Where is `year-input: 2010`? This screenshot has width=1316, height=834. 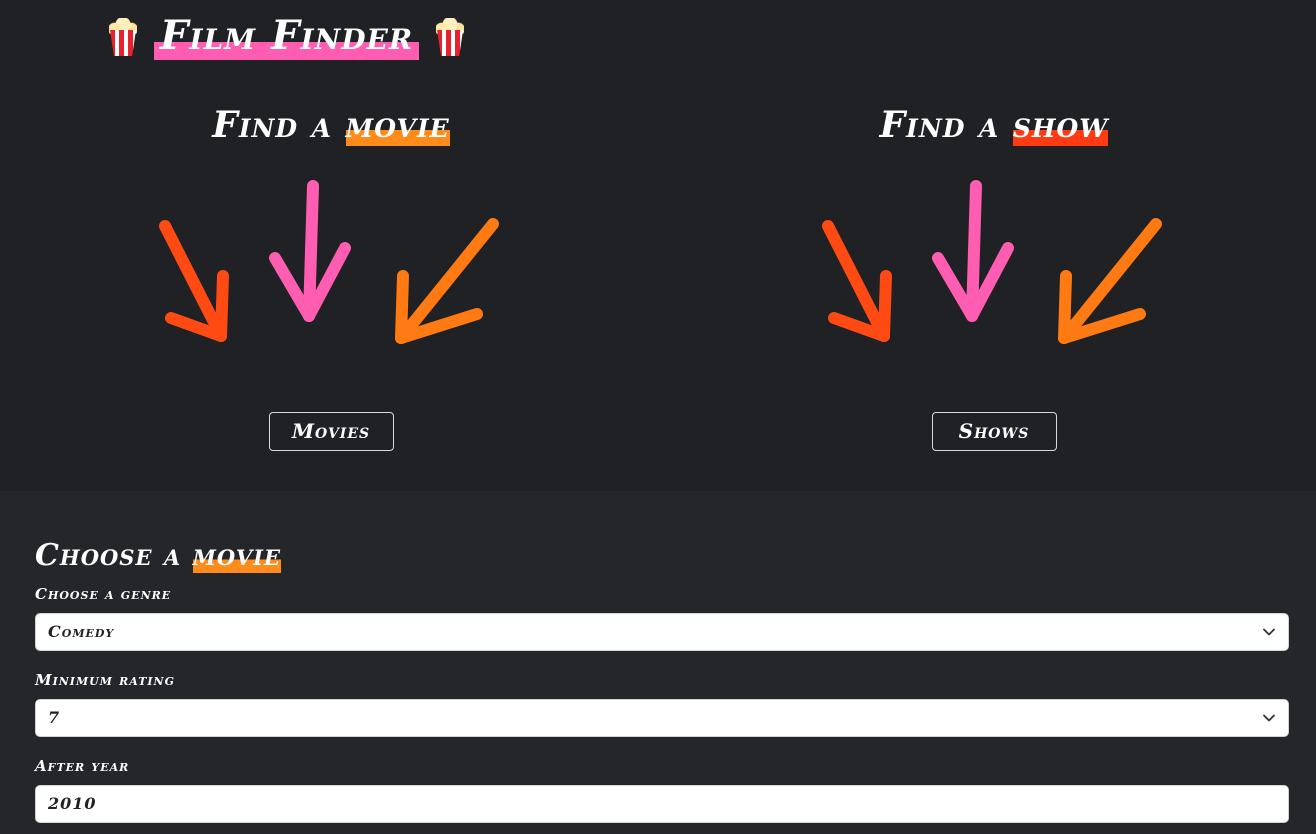
year-input: 2010 is located at coordinates (662, 804).